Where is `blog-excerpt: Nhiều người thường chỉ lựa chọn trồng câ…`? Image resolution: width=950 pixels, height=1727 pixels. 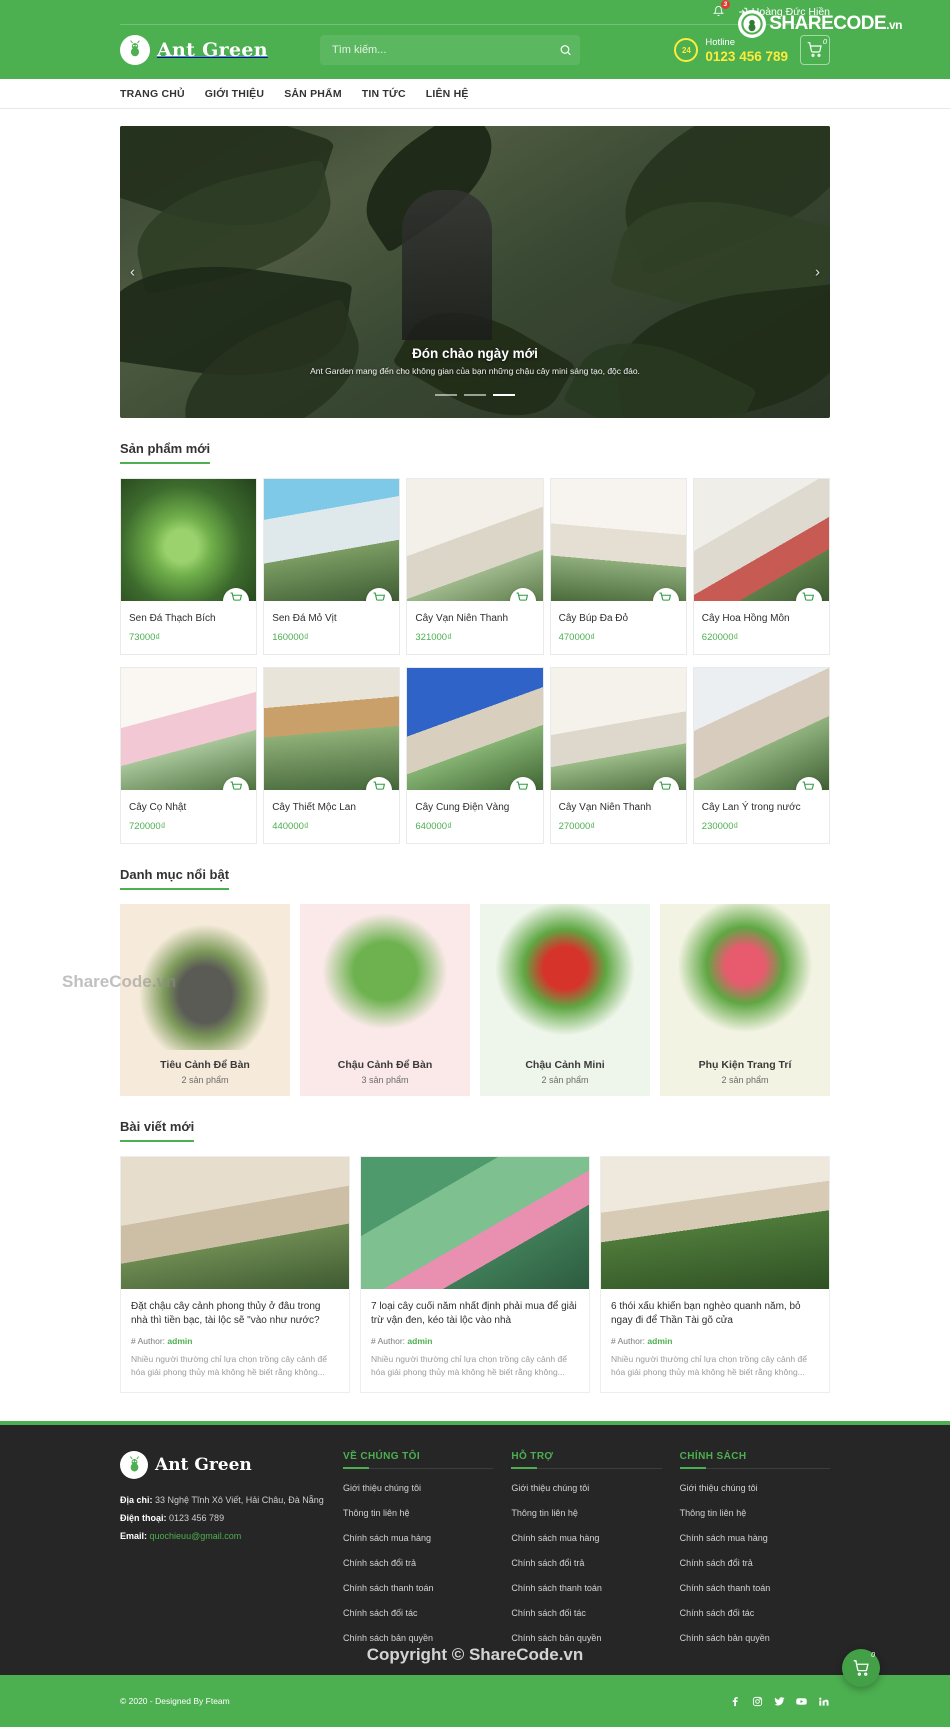
blog-excerpt: Nhiều người thường chỉ lựa chọn trồng câ… is located at coordinates (229, 1365).